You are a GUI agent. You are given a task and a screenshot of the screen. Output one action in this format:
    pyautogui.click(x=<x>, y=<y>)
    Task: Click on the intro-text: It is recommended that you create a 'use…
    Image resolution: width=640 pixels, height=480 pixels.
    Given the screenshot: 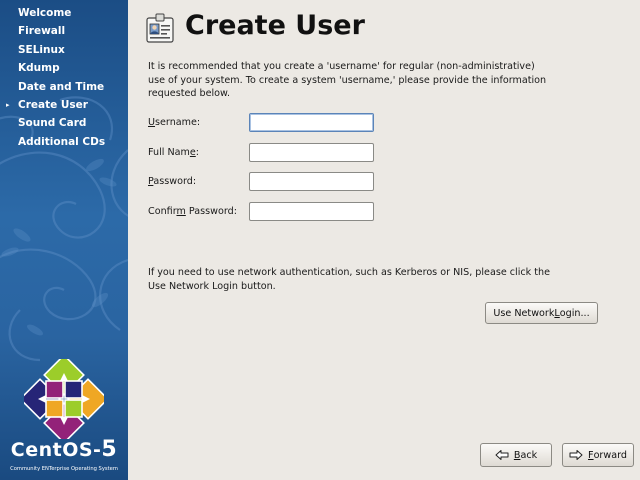 What is the action you would take?
    pyautogui.click(x=347, y=80)
    